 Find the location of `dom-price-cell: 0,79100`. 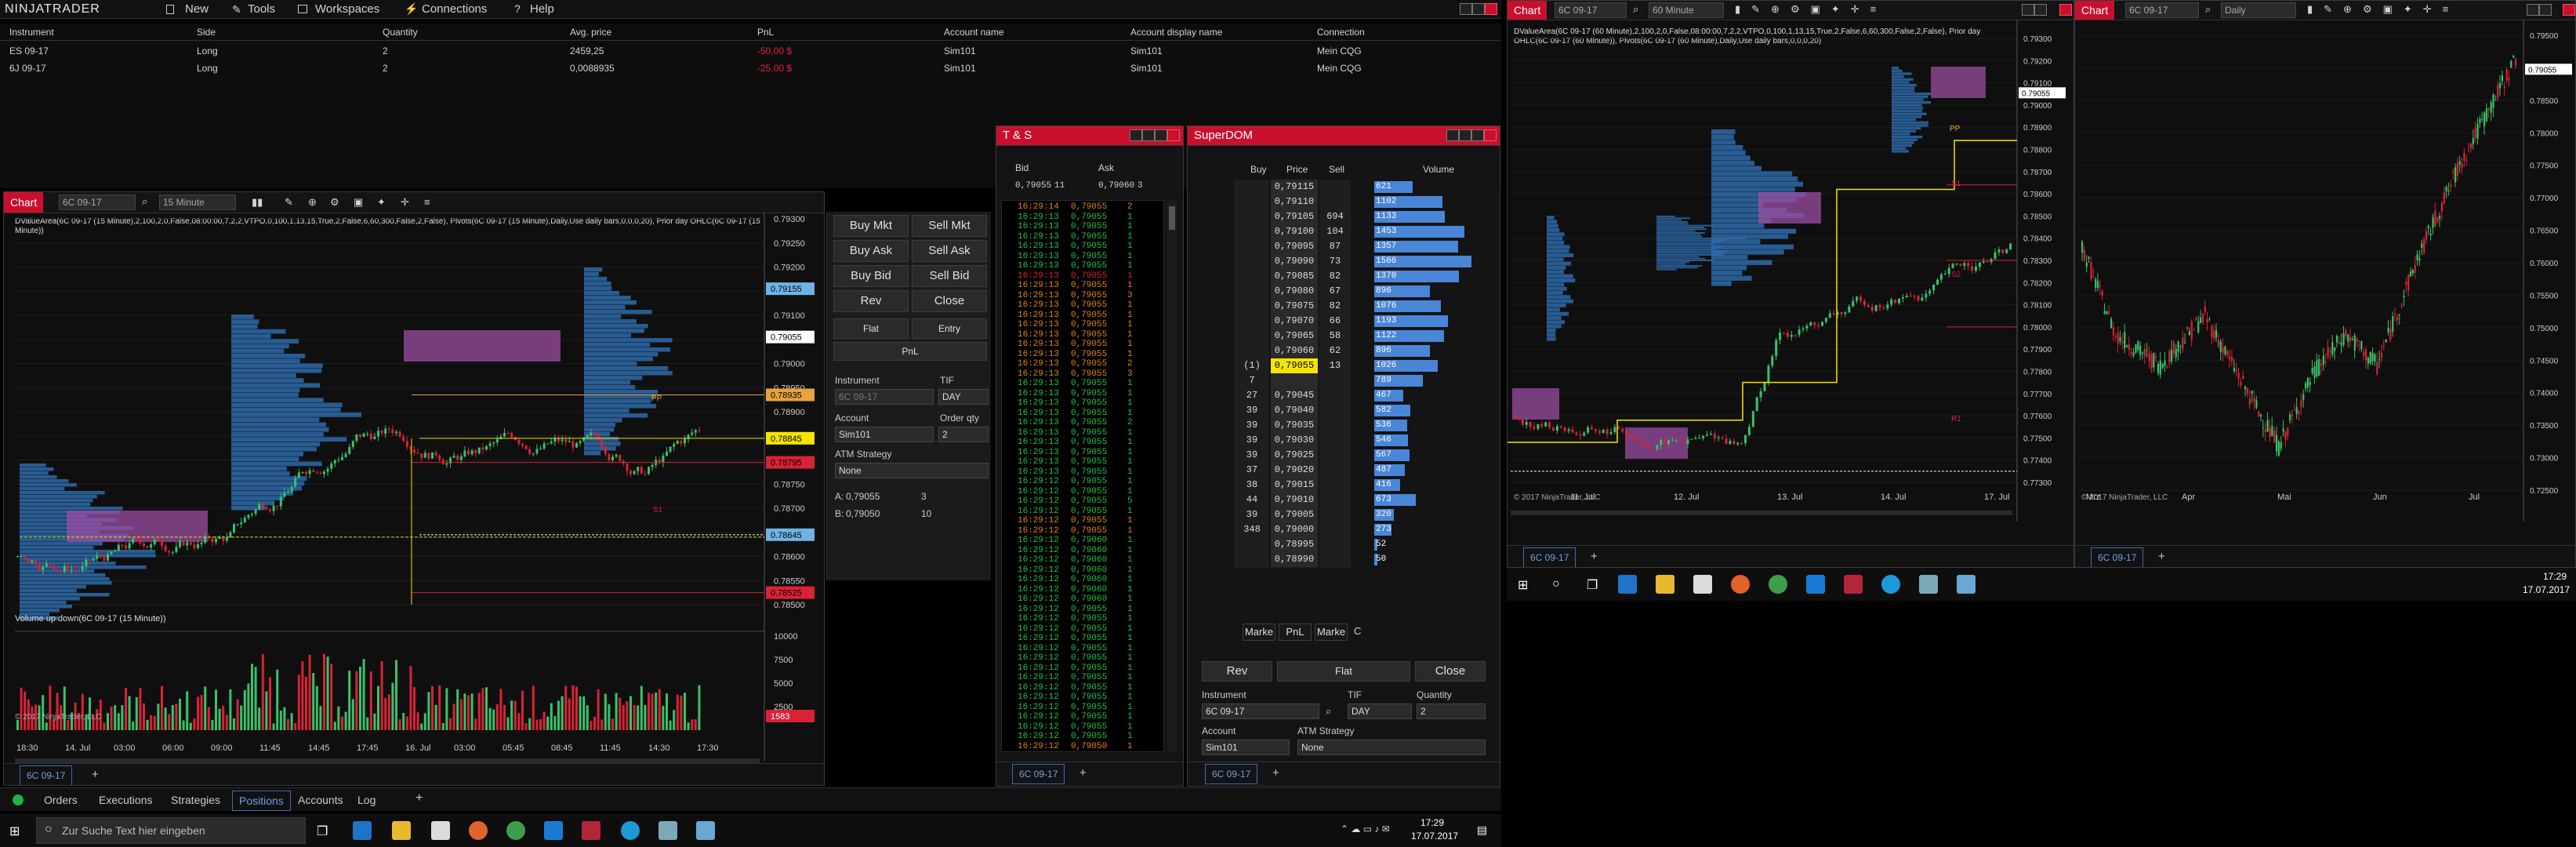

dom-price-cell: 0,79100 is located at coordinates (1294, 232).